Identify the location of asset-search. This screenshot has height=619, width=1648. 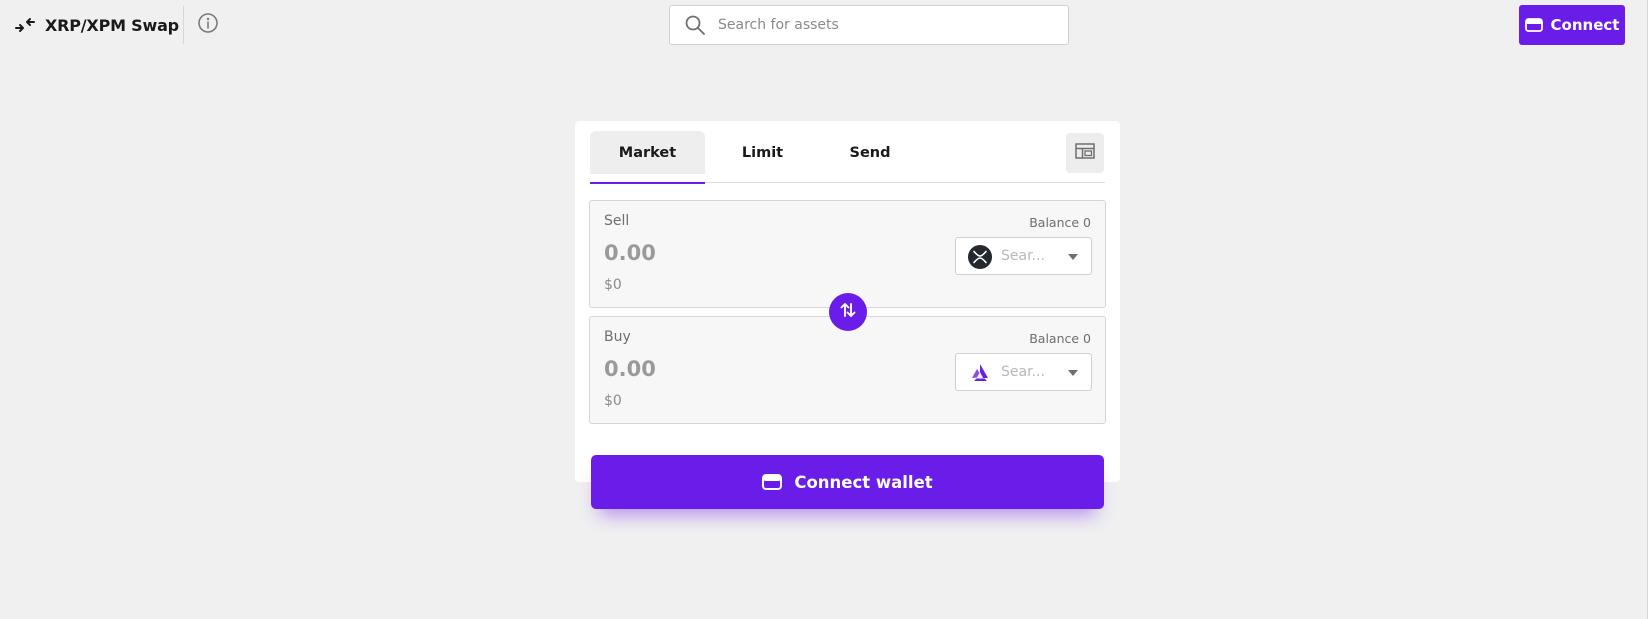
(869, 25).